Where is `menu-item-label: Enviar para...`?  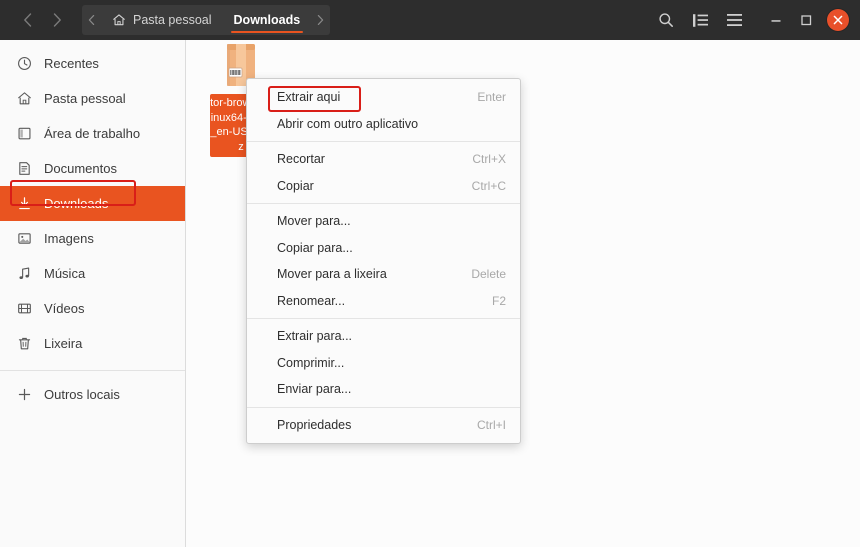 menu-item-label: Enviar para... is located at coordinates (314, 389).